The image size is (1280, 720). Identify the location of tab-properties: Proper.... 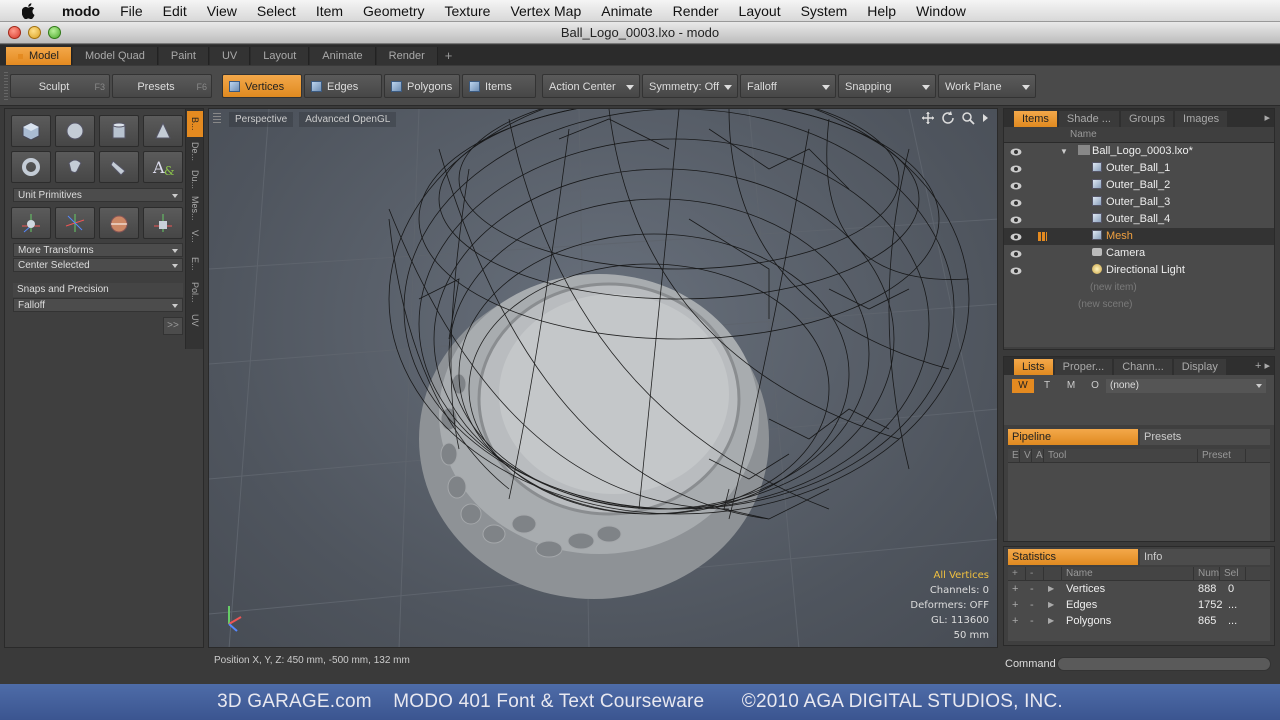
(1083, 367).